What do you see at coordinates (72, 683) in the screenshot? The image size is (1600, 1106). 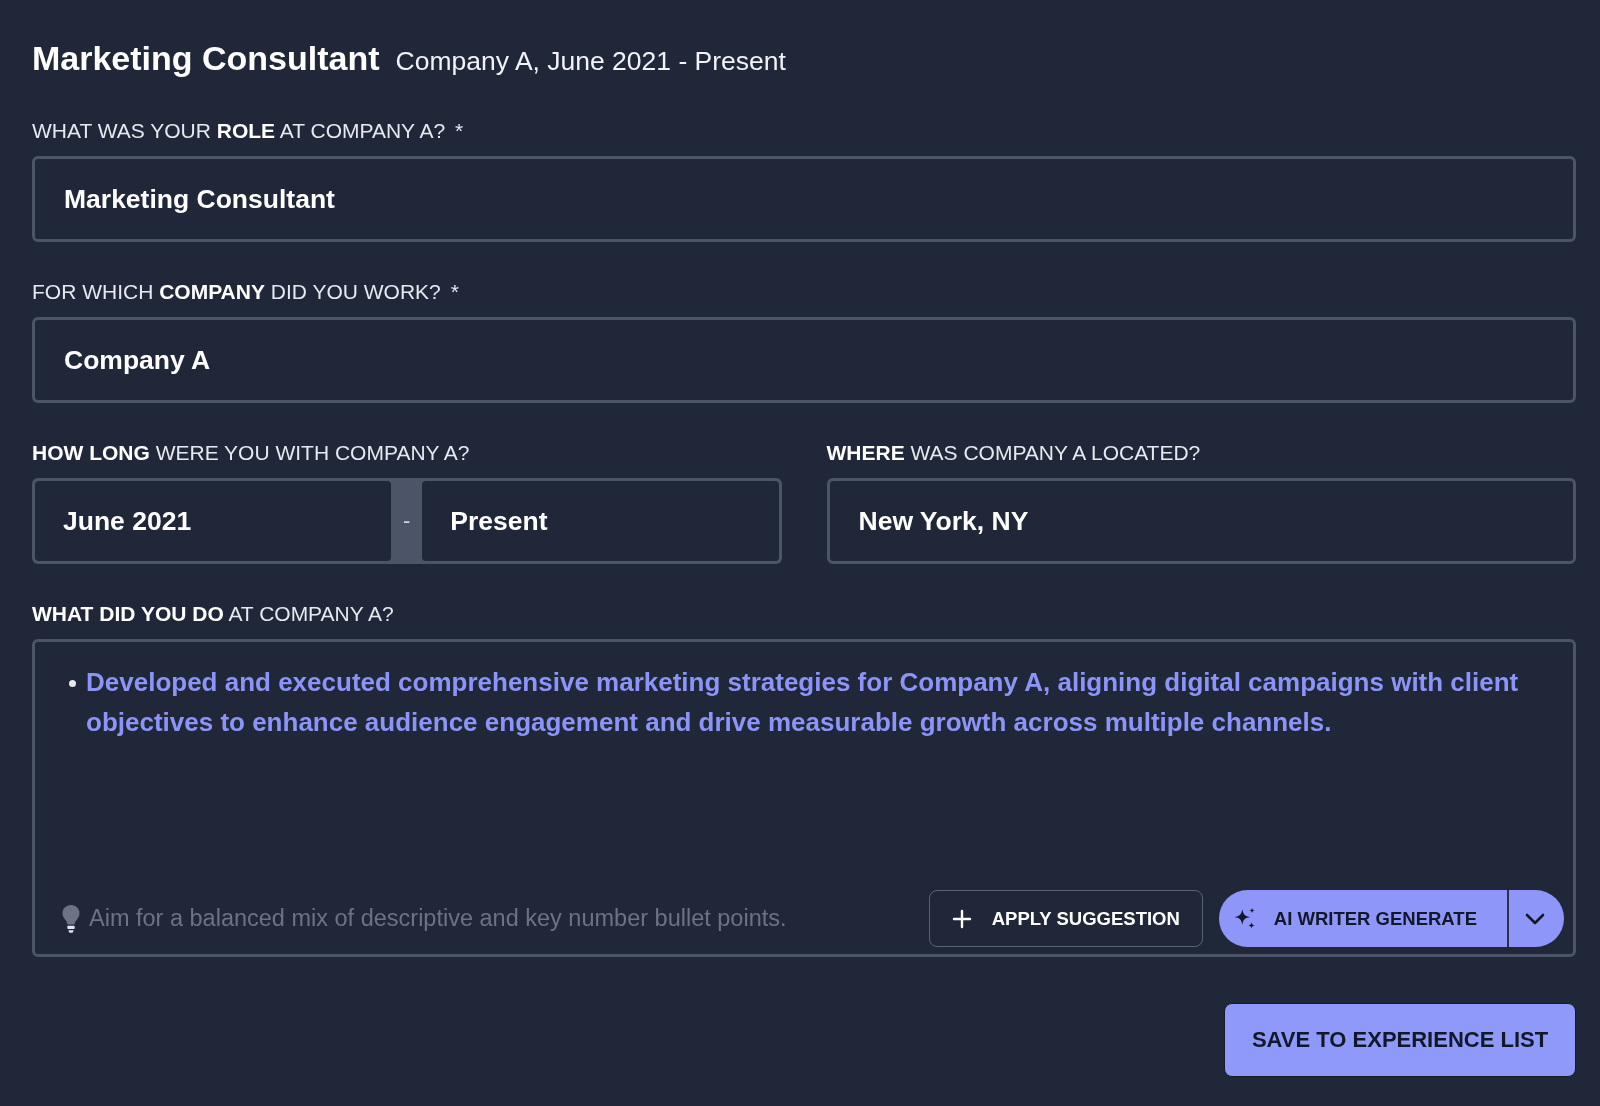 I see `bullet-icon` at bounding box center [72, 683].